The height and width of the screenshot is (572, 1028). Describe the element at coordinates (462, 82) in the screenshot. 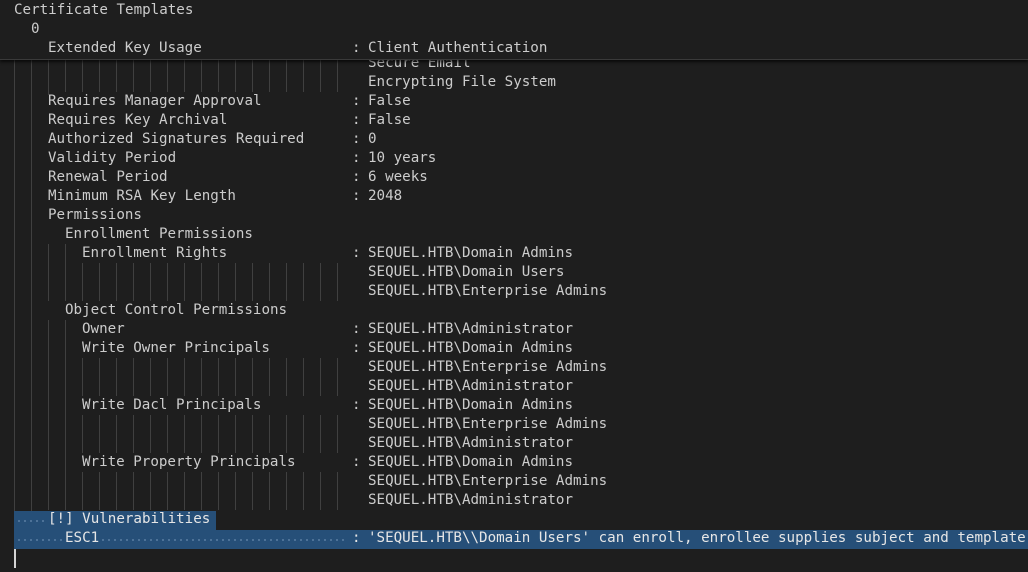

I see `eku-value: Encrypting File System` at that location.